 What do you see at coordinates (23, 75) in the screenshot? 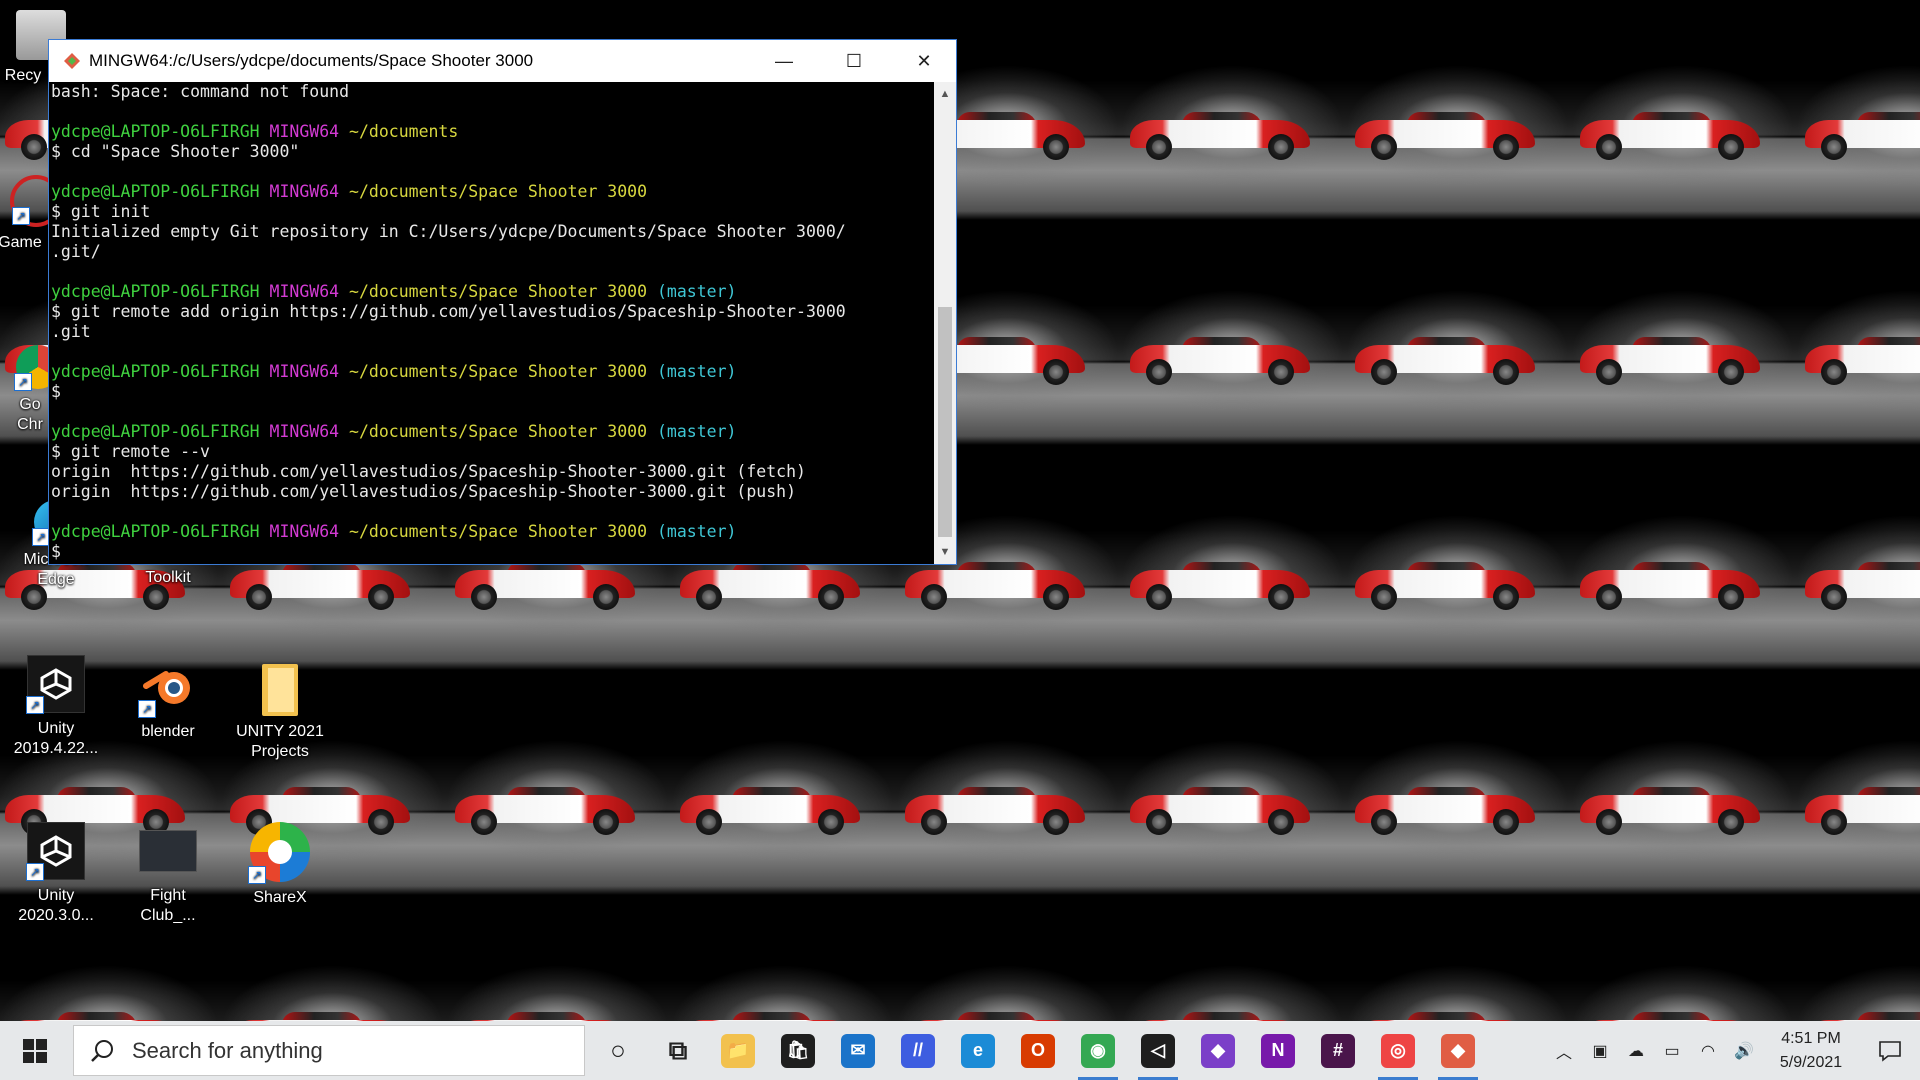
I see `recycle-bin-label: Recy` at bounding box center [23, 75].